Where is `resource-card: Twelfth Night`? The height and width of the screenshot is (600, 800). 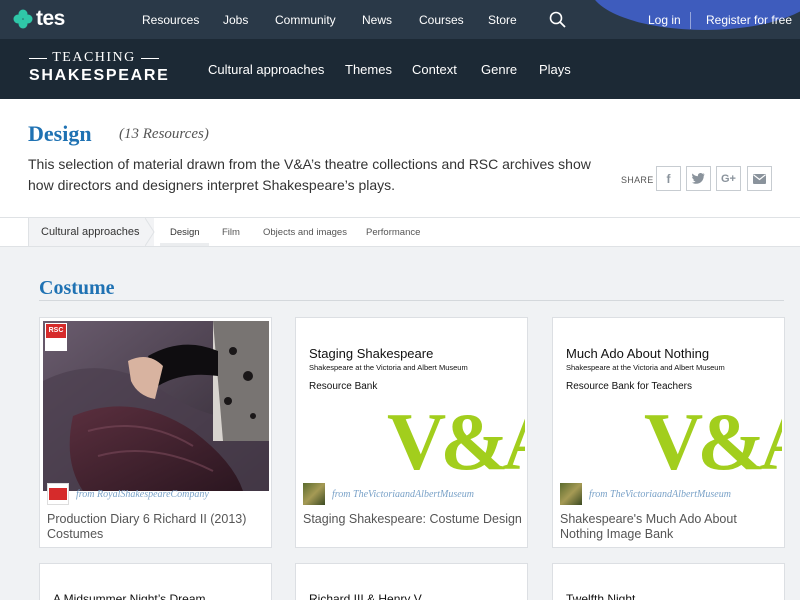
resource-card: Twelfth Night is located at coordinates (668, 581).